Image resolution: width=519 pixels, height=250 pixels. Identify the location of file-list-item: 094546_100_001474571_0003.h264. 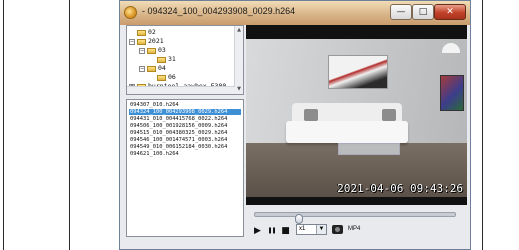
(185, 140).